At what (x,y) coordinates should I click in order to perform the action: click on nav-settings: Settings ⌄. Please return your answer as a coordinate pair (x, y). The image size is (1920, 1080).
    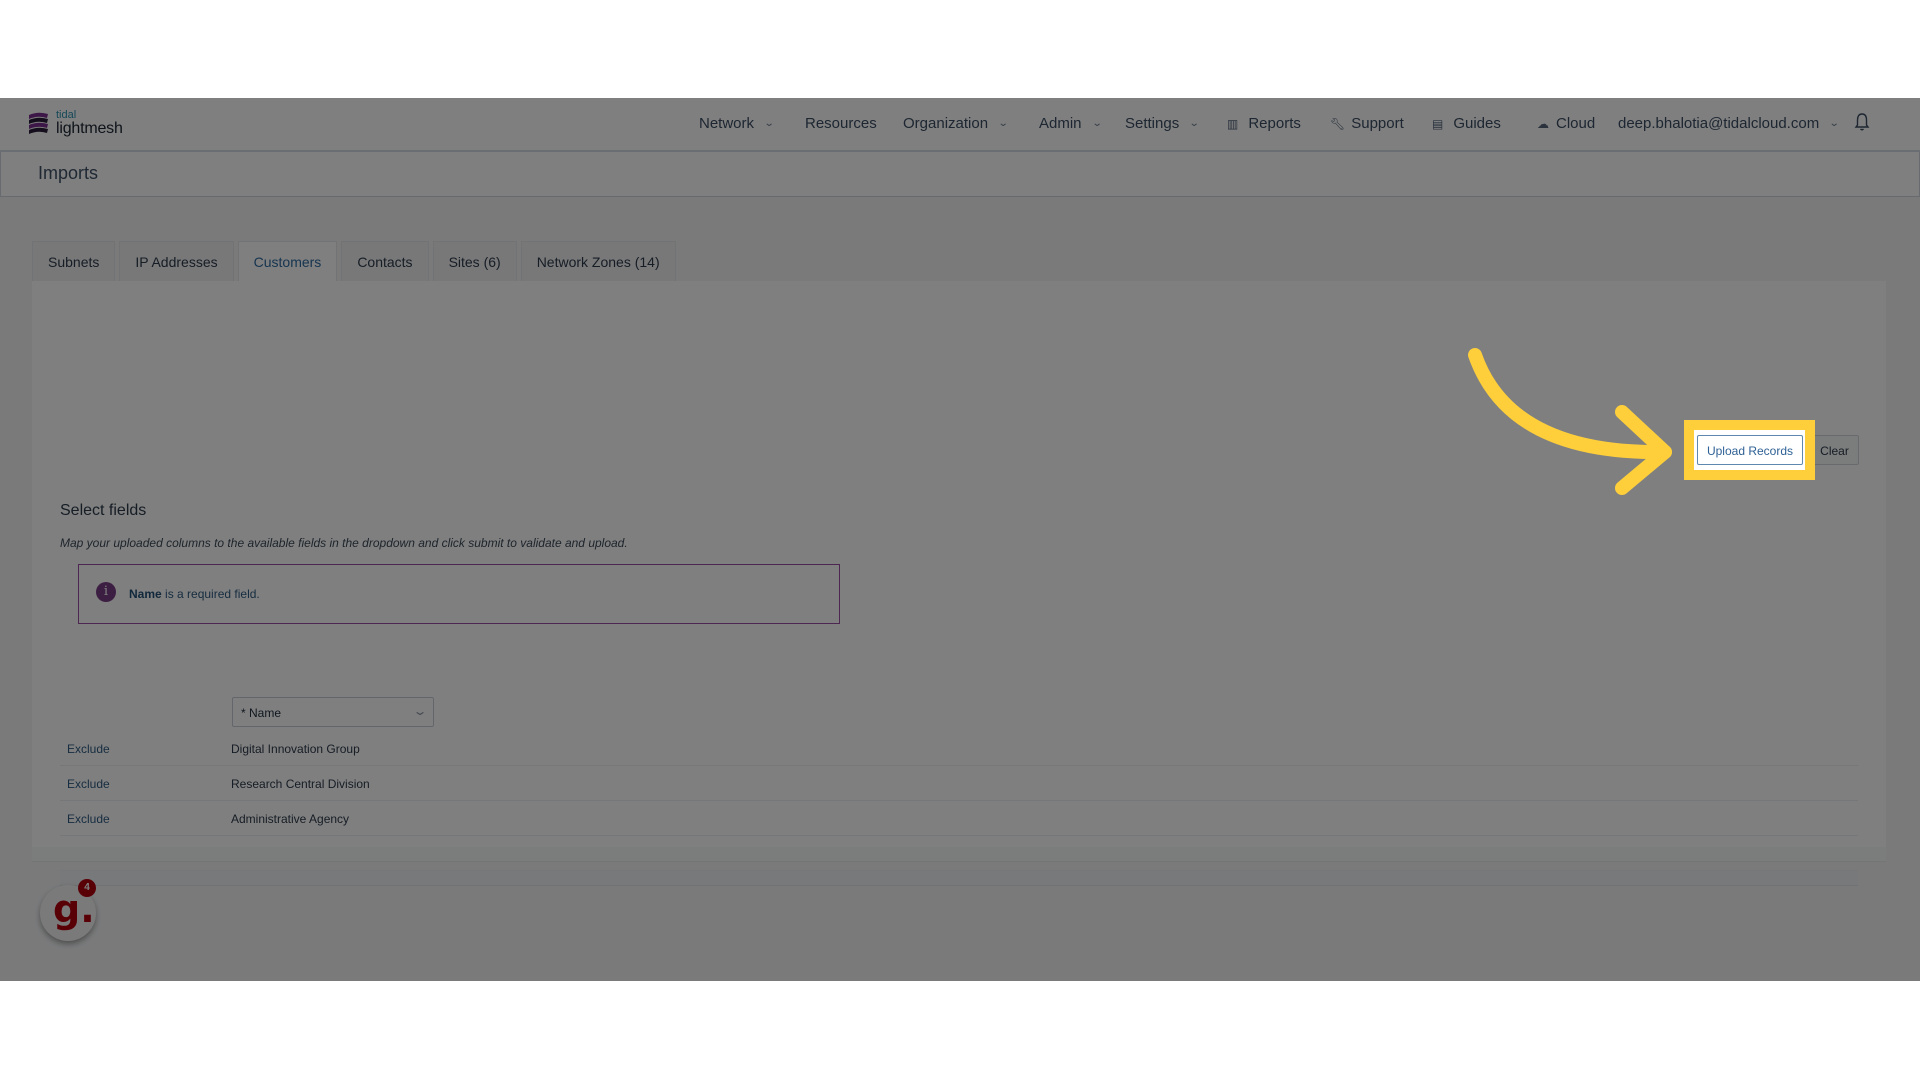
    Looking at the image, I should click on (1162, 123).